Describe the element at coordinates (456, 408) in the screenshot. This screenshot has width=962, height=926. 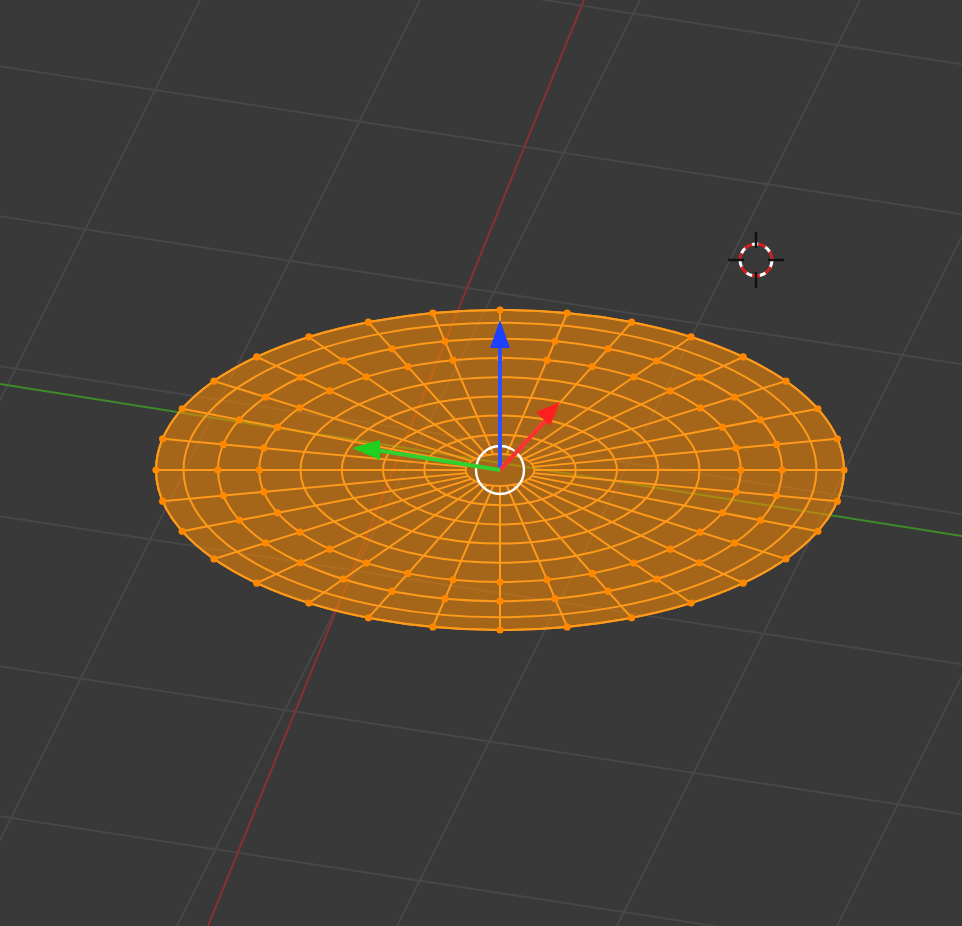
I see `transform-gizmo-drawing` at that location.